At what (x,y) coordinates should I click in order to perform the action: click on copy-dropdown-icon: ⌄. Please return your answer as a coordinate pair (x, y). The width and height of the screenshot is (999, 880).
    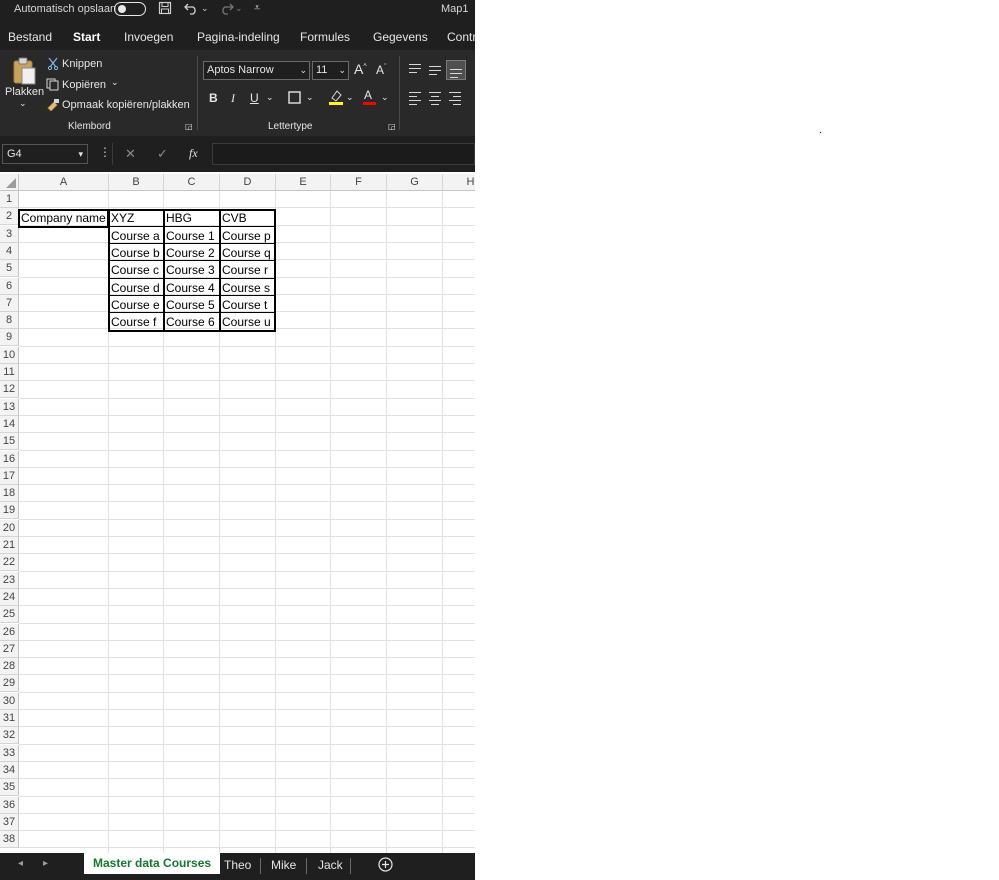
    Looking at the image, I should click on (115, 82).